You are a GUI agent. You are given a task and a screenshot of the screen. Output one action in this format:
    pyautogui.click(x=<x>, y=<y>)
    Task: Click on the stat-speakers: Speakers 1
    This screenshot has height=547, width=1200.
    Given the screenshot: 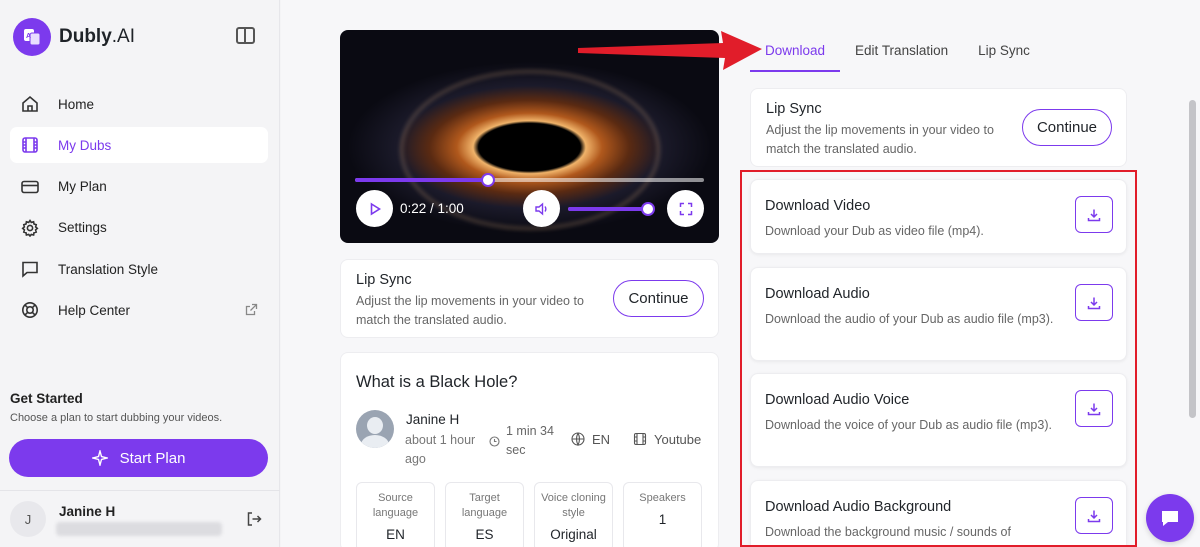 What is the action you would take?
    pyautogui.click(x=662, y=514)
    